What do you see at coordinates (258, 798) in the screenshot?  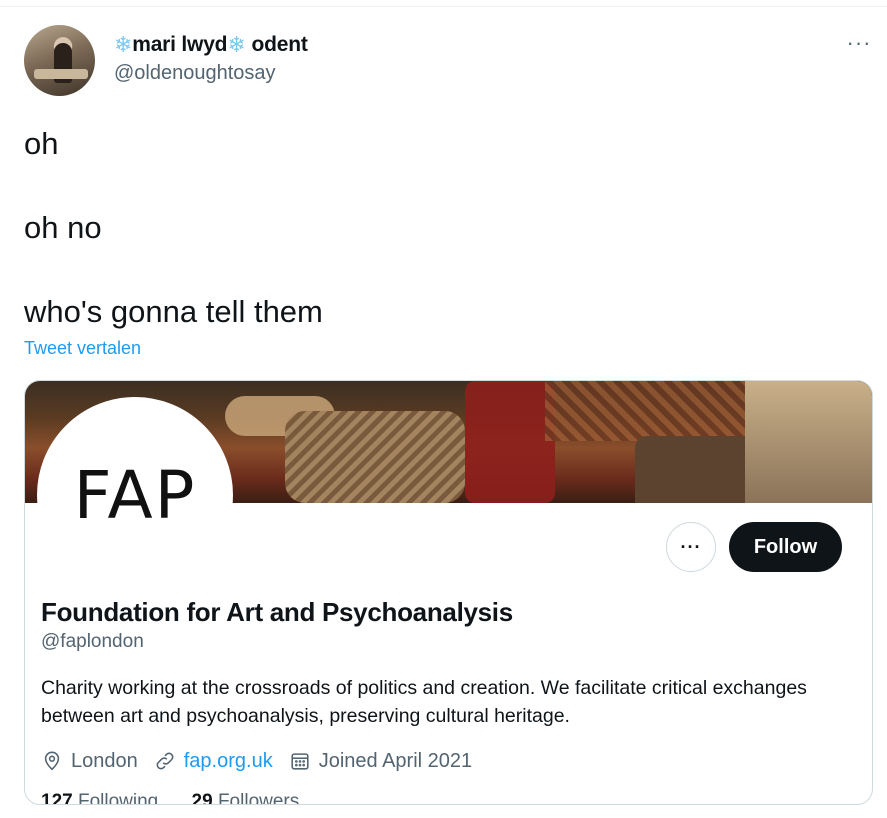 I see `followers-label: Followers` at bounding box center [258, 798].